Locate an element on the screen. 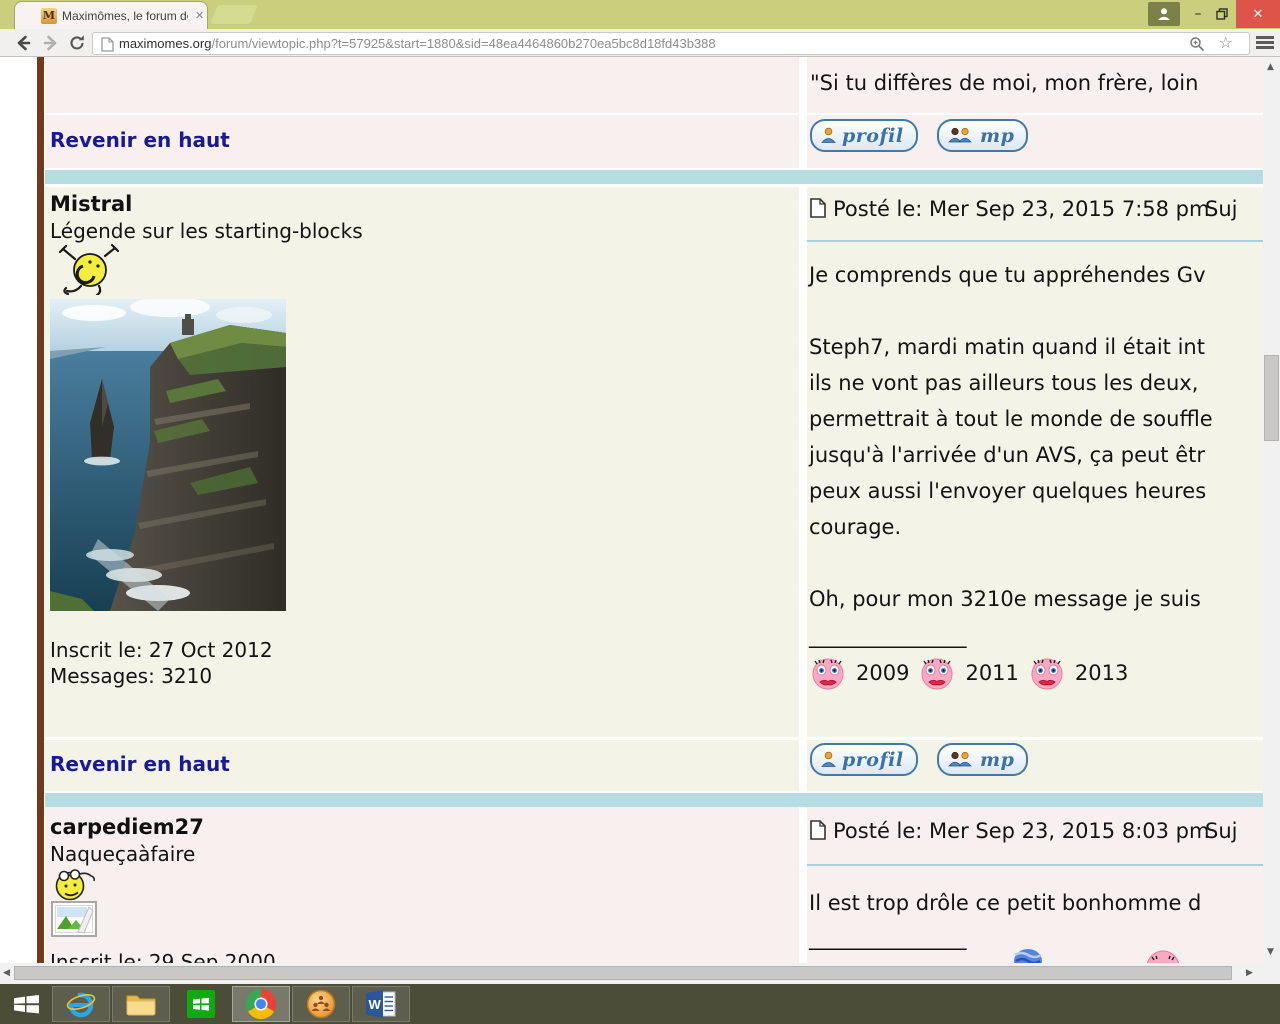 Image resolution: width=1280 pixels, height=1024 pixels. signature-quote: "Si tu diffères de moi, mon frère, loin is located at coordinates (1004, 83).